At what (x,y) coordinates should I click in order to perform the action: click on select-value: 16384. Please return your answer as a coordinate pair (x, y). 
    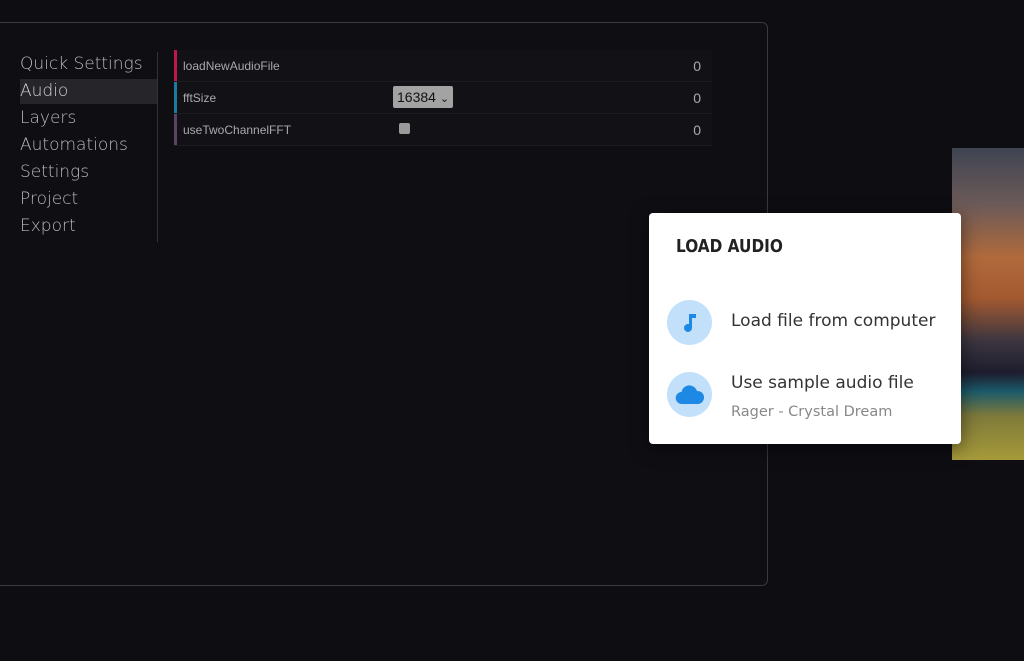
    Looking at the image, I should click on (416, 97).